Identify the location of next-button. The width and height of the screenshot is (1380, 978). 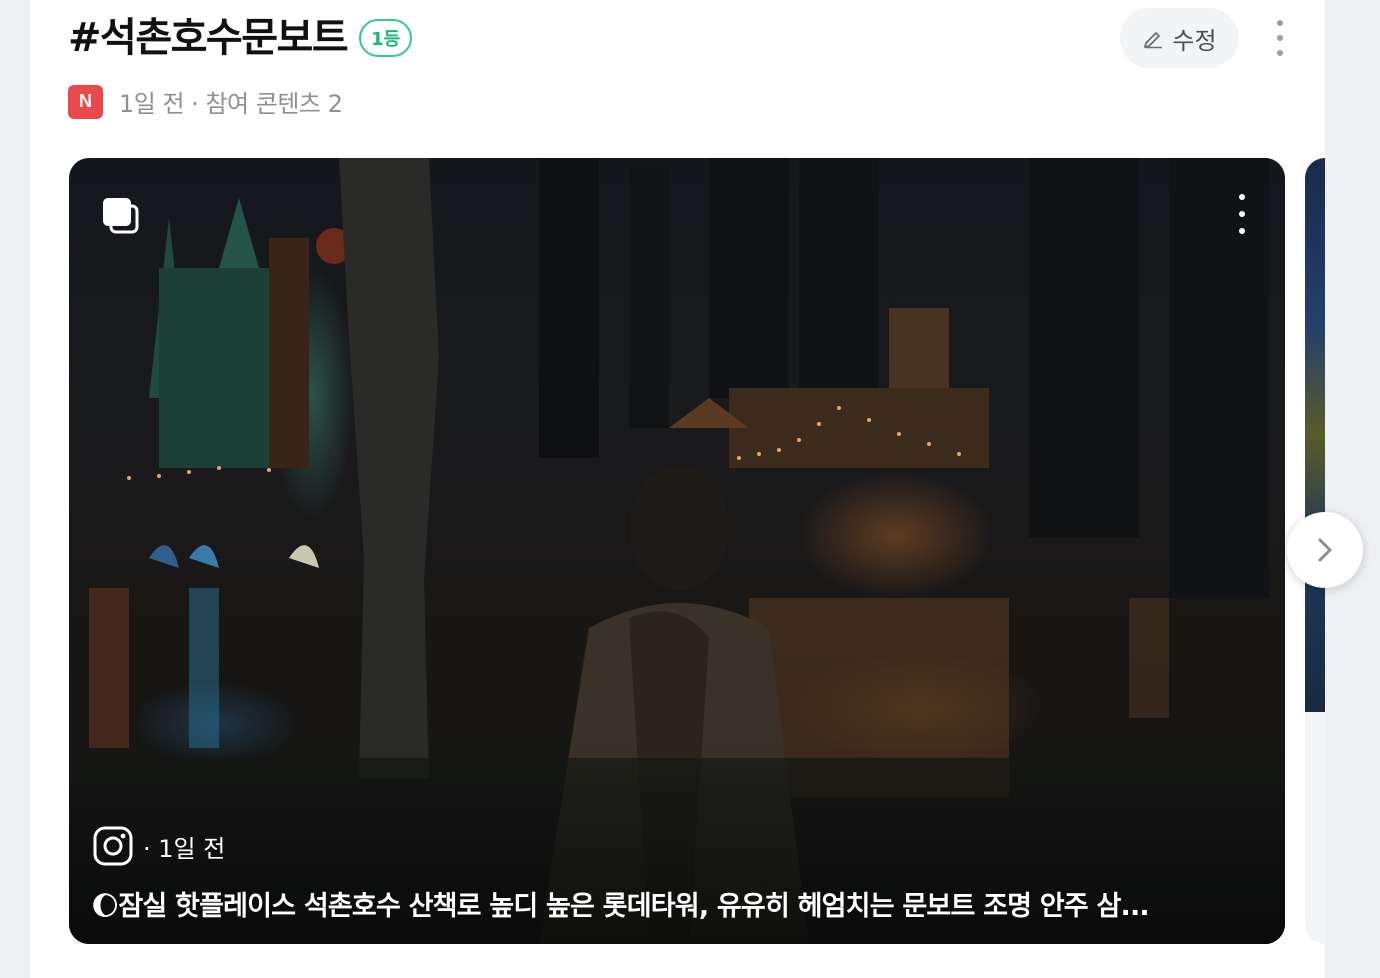
(1325, 550).